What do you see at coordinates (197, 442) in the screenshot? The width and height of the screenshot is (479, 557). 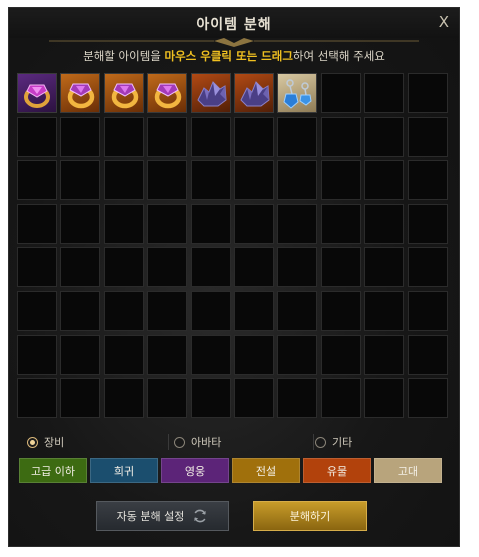 I see `filter-avatar: 아바타` at bounding box center [197, 442].